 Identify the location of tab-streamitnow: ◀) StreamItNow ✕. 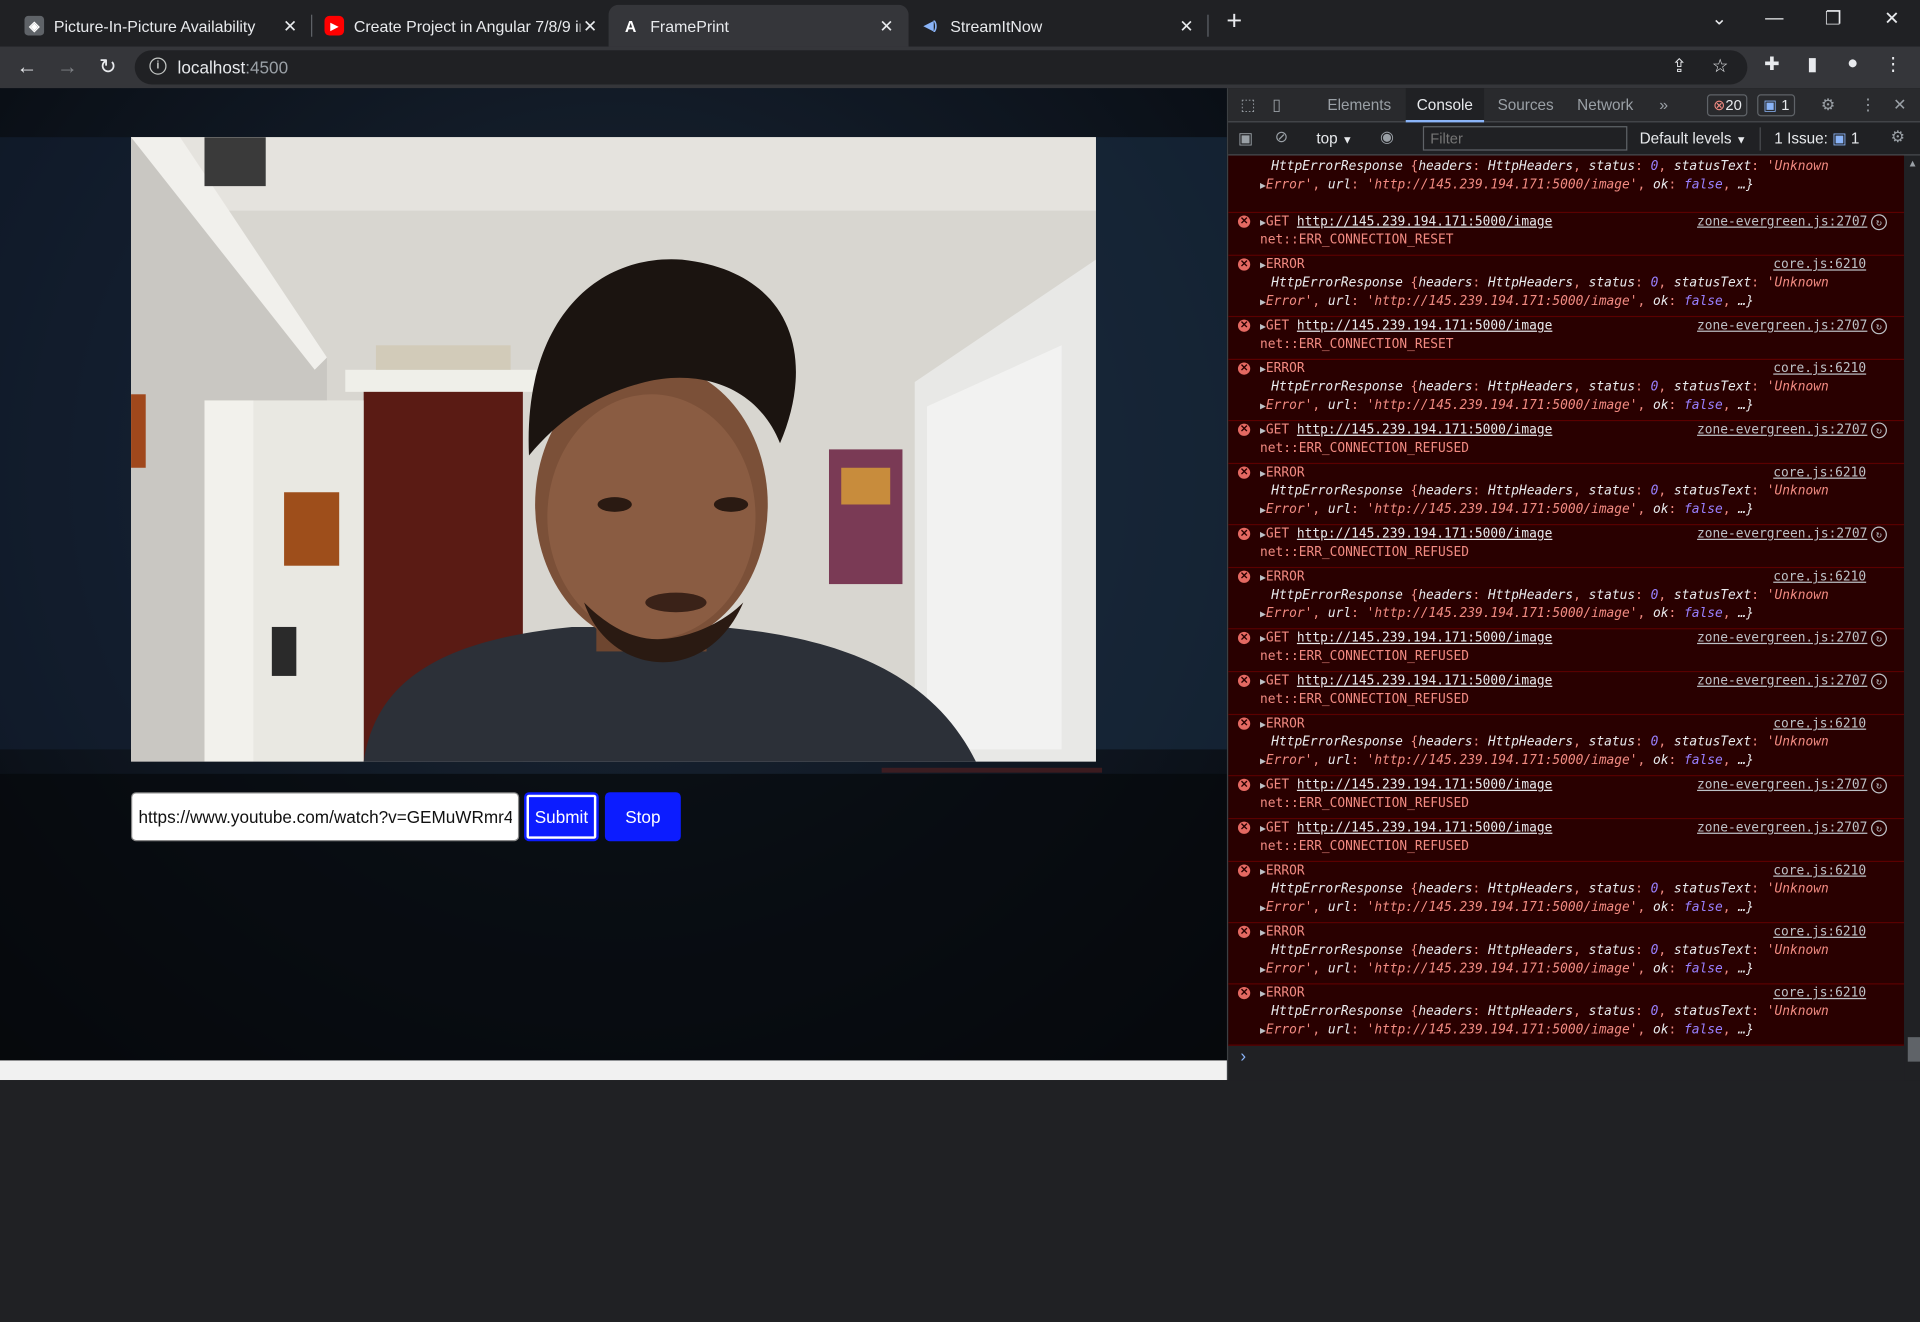
(1059, 26).